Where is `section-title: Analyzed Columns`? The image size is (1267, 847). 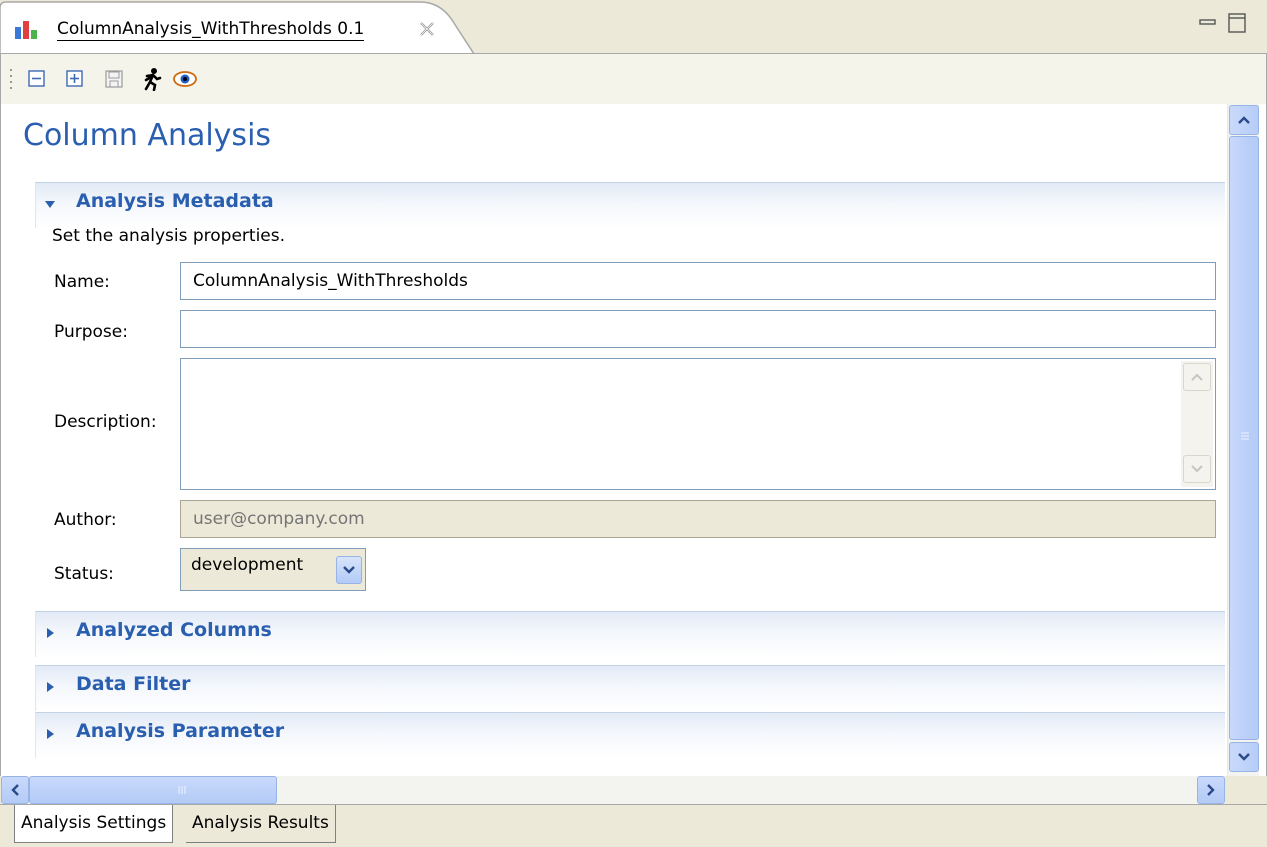 section-title: Analyzed Columns is located at coordinates (174, 630).